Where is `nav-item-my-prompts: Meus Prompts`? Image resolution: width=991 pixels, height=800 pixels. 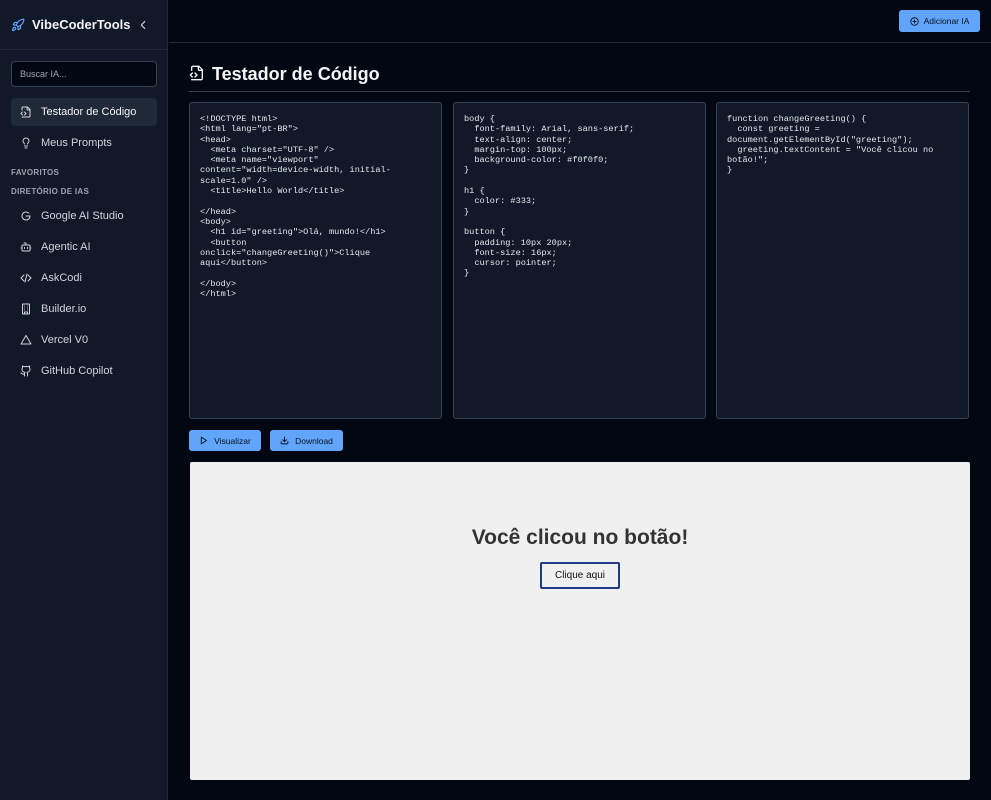 nav-item-my-prompts: Meus Prompts is located at coordinates (84, 143).